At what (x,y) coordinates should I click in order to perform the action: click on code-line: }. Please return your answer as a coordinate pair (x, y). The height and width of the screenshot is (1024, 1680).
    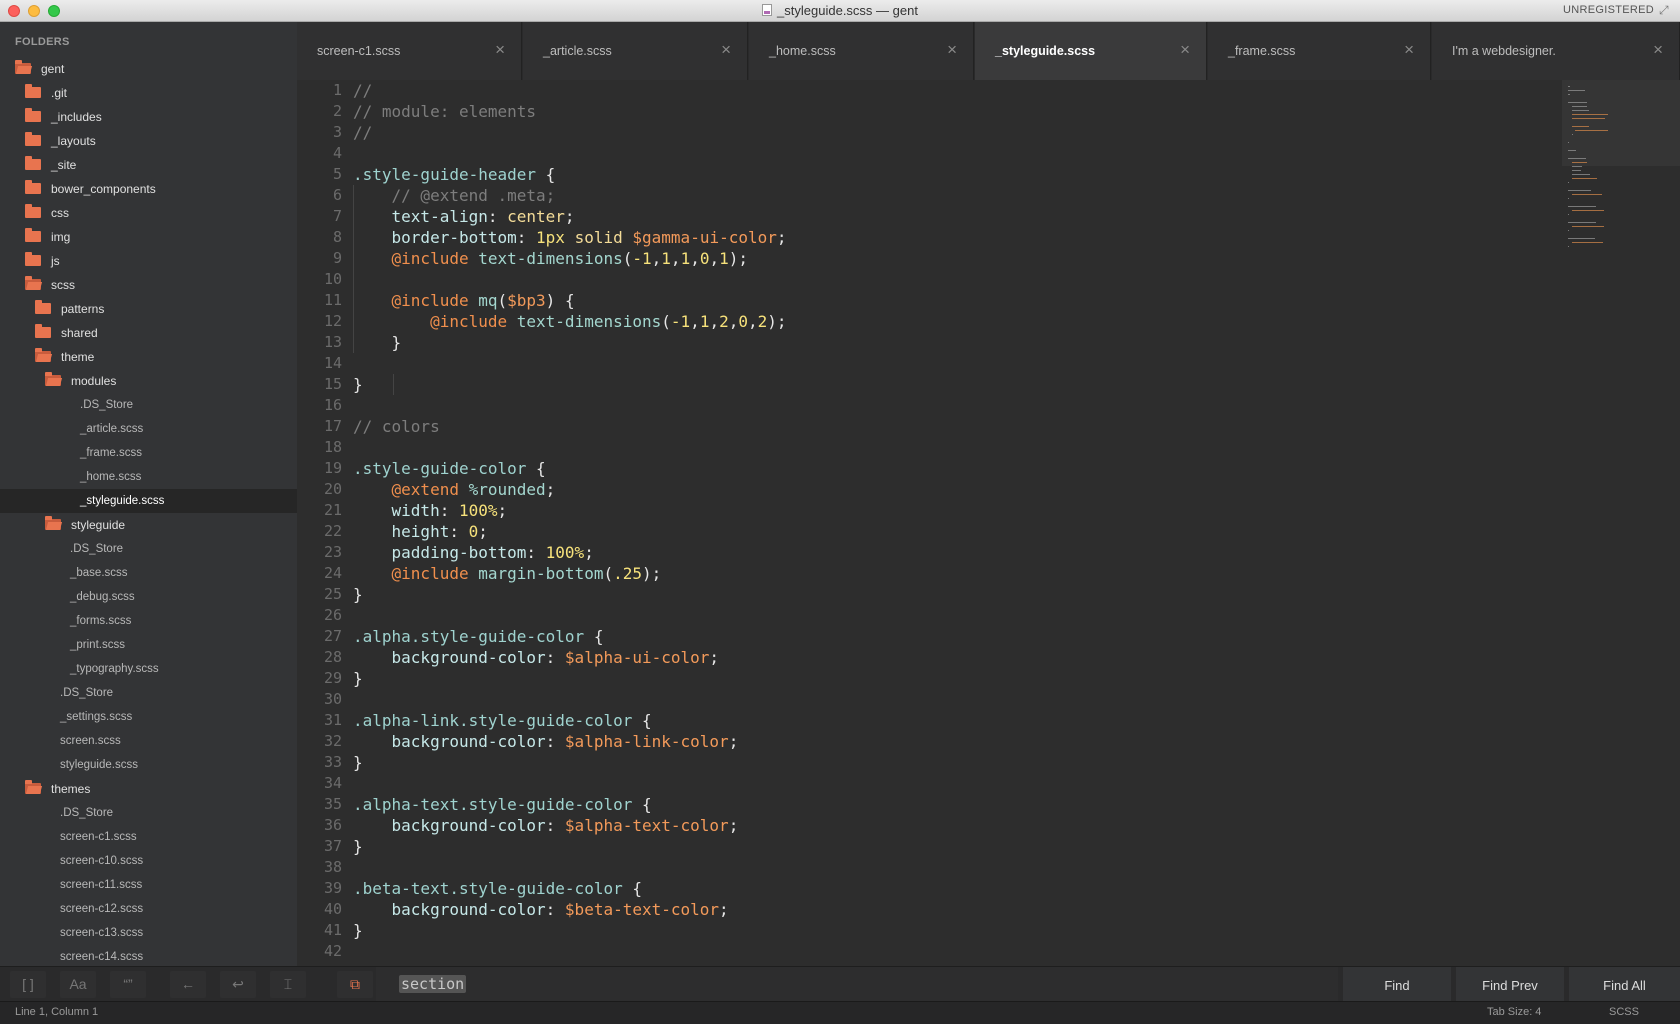
    Looking at the image, I should click on (953, 846).